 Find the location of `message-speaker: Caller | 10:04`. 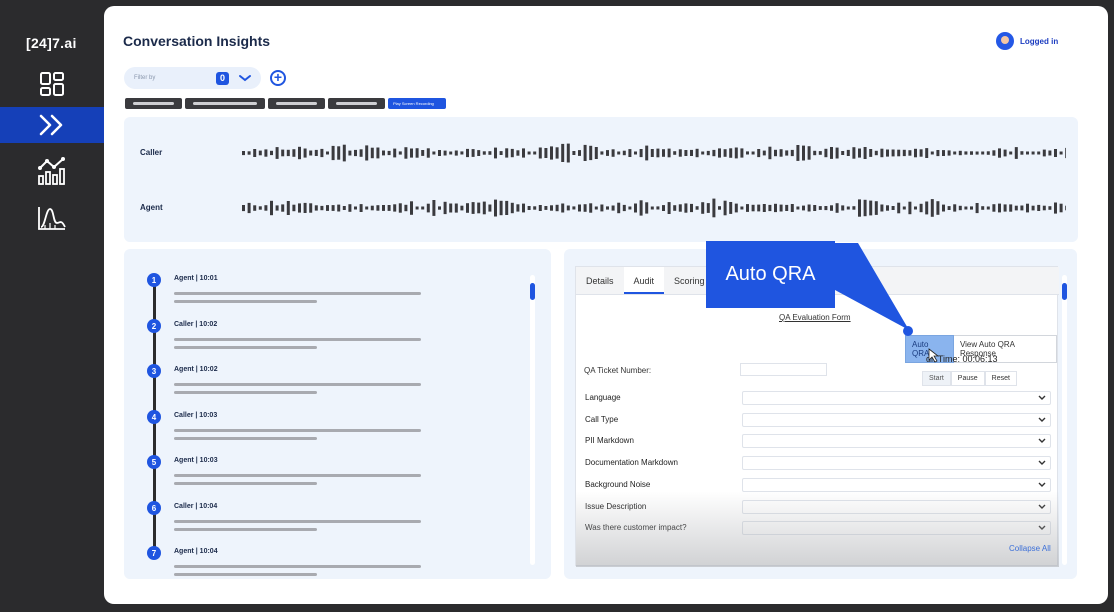

message-speaker: Caller | 10:04 is located at coordinates (196, 506).